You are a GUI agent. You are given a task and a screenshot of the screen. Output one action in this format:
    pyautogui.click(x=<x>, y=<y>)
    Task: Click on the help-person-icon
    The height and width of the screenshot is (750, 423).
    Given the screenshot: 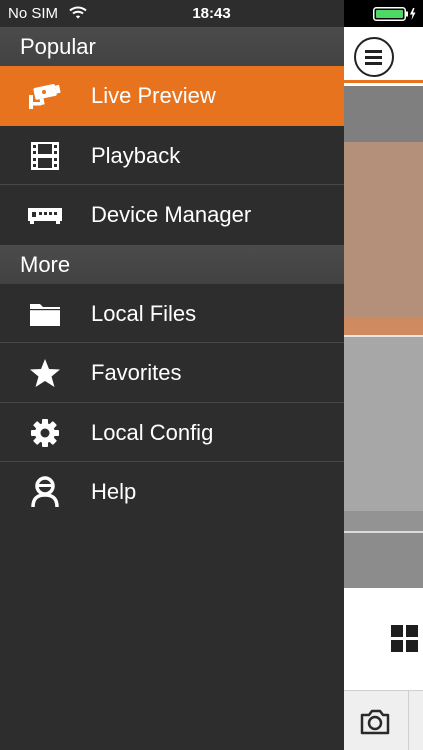 What is the action you would take?
    pyautogui.click(x=45, y=492)
    